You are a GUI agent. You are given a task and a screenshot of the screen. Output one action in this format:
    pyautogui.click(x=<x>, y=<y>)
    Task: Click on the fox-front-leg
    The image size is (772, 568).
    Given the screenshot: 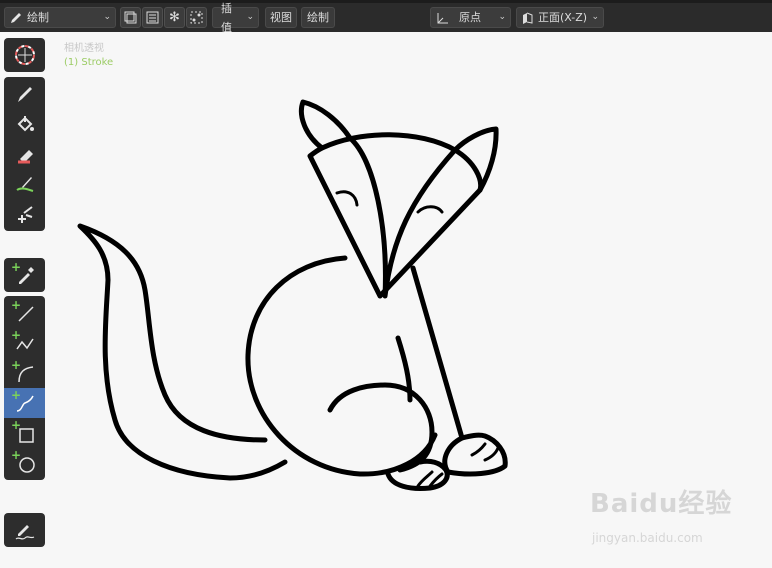 What is the action you would take?
    pyautogui.click(x=437, y=353)
    